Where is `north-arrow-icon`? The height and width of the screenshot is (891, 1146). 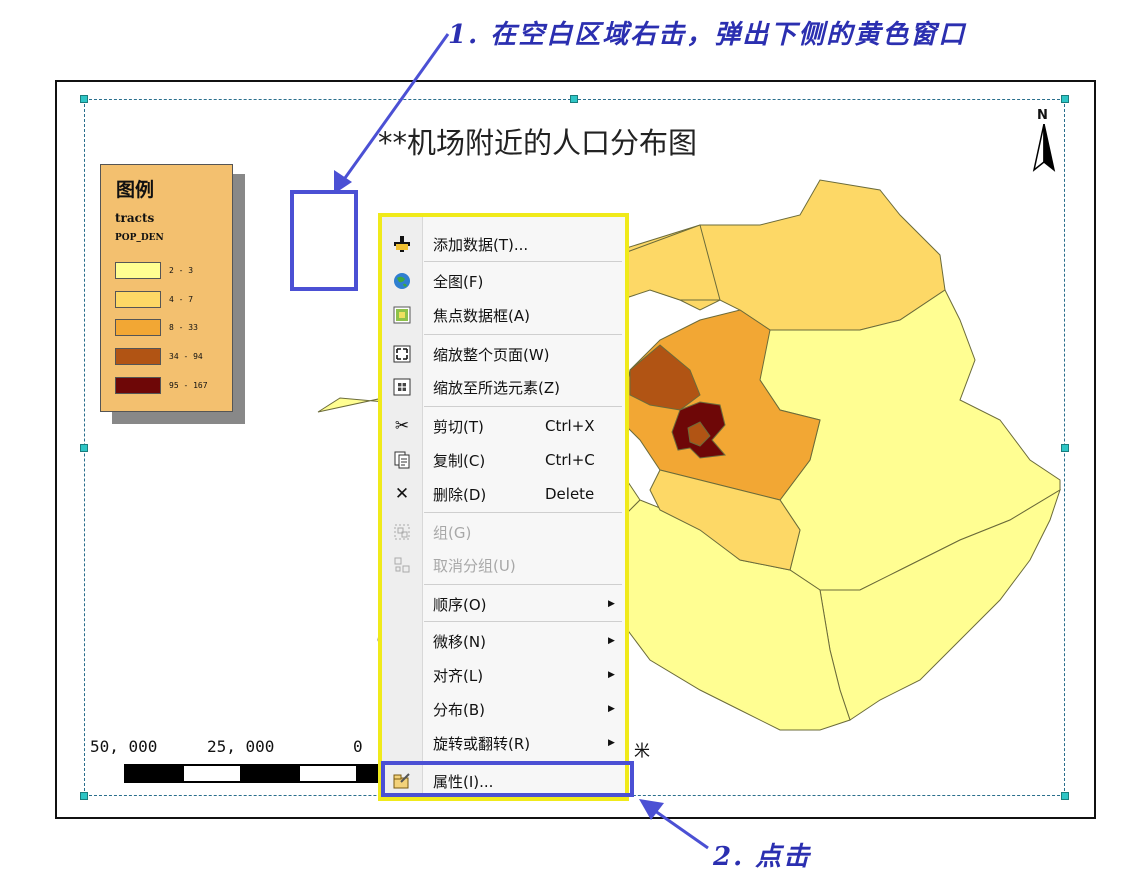
north-arrow-icon is located at coordinates (1044, 148).